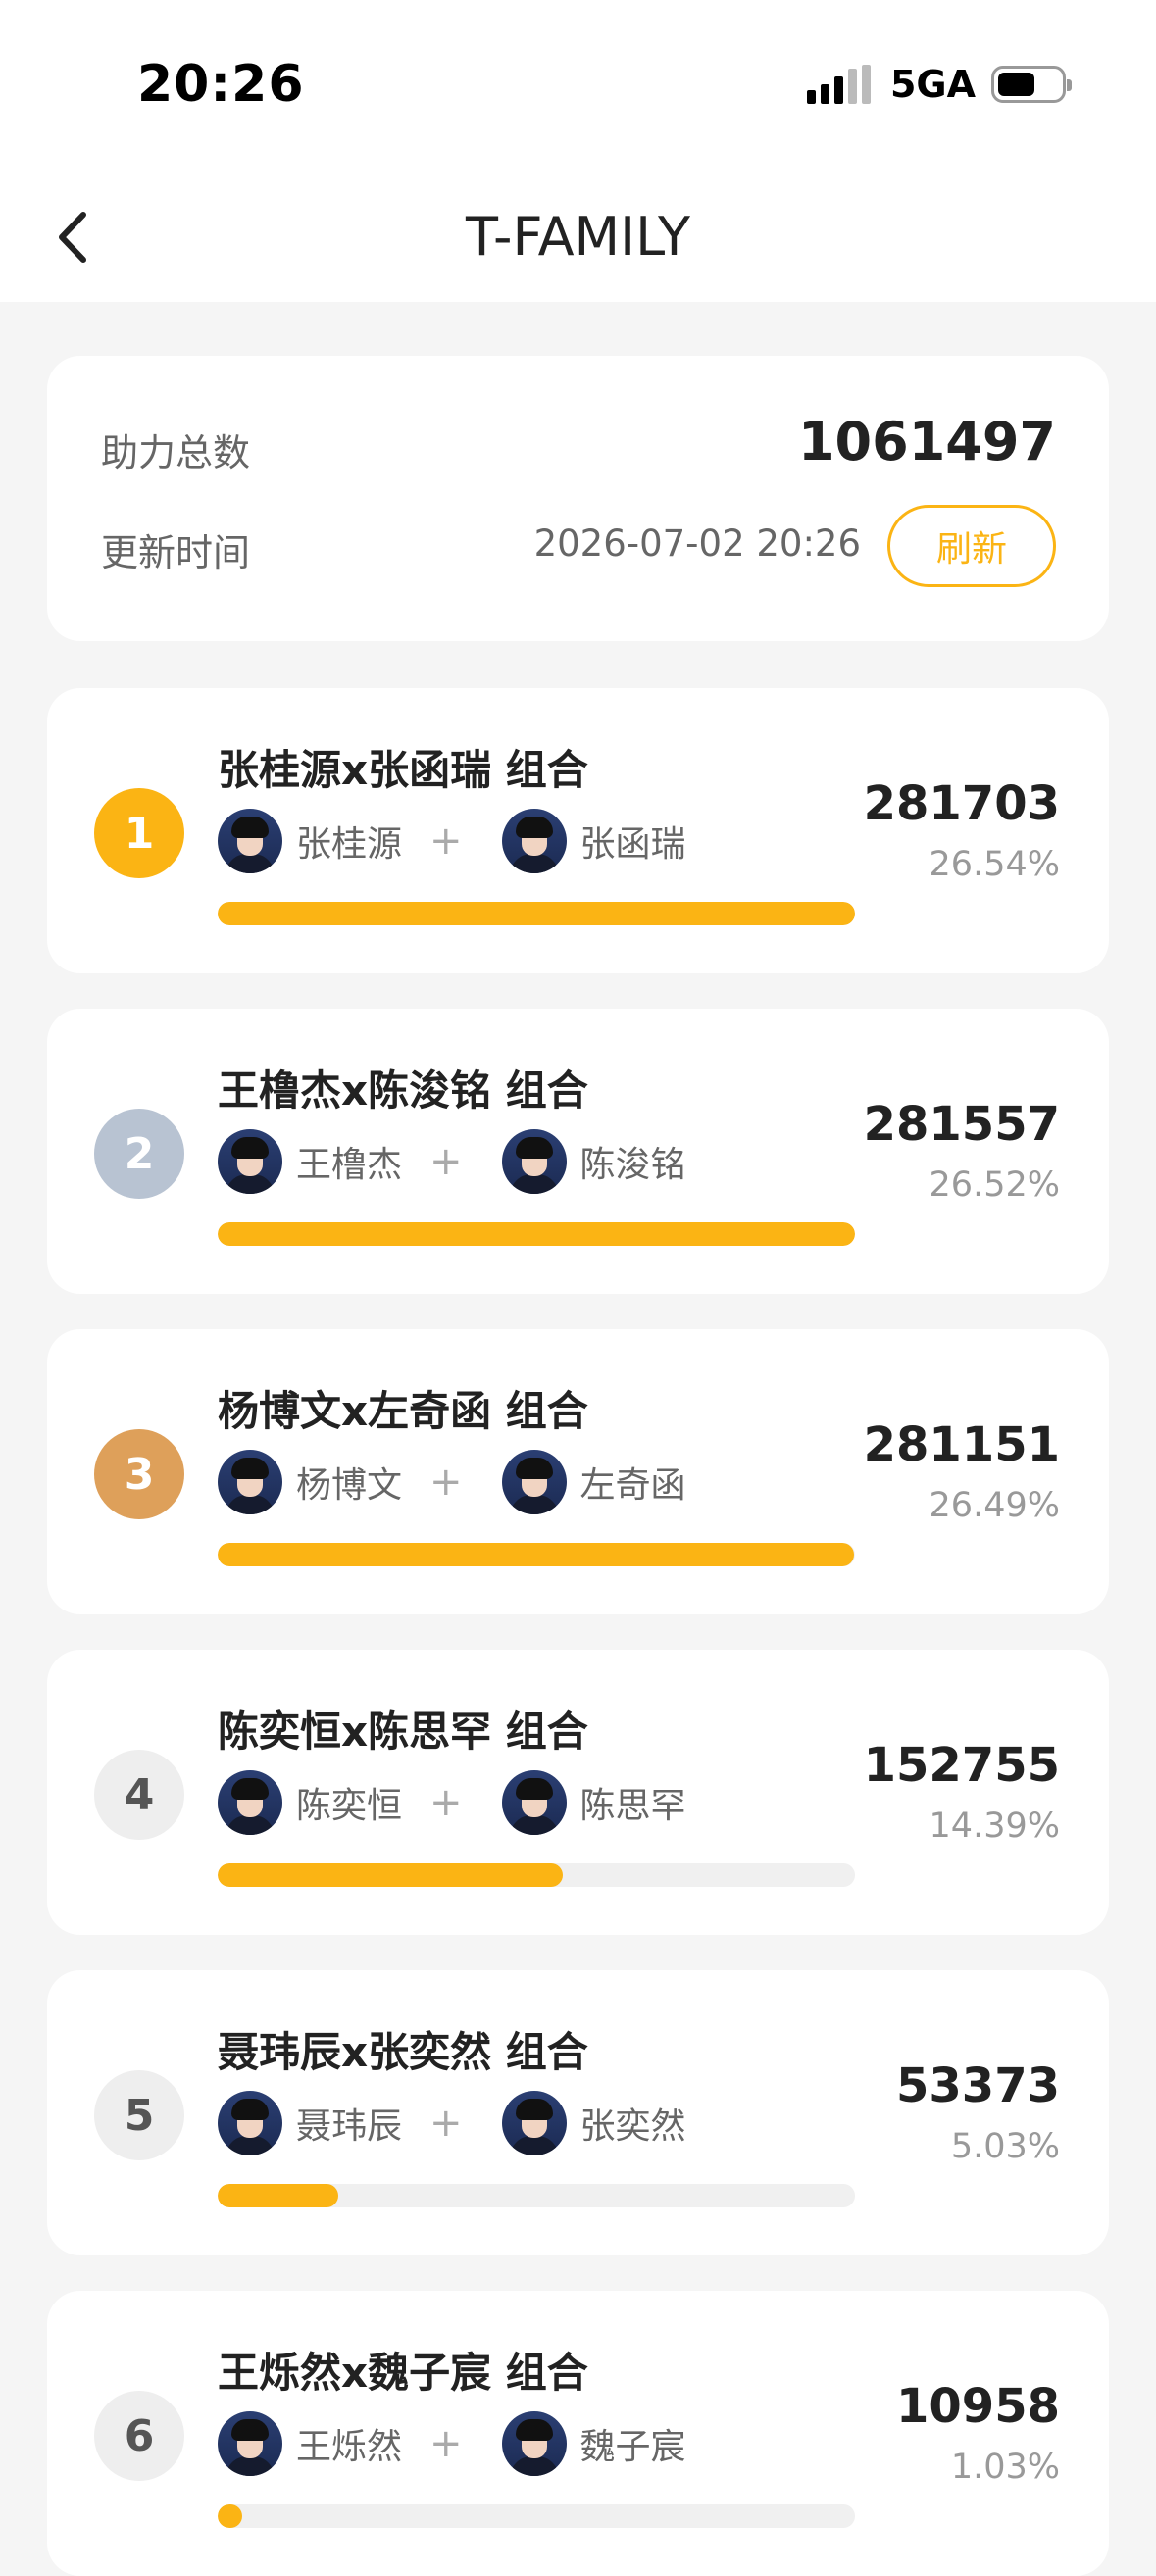 The height and width of the screenshot is (2576, 1156). What do you see at coordinates (961, 1124) in the screenshot?
I see `vote-count: 281557` at bounding box center [961, 1124].